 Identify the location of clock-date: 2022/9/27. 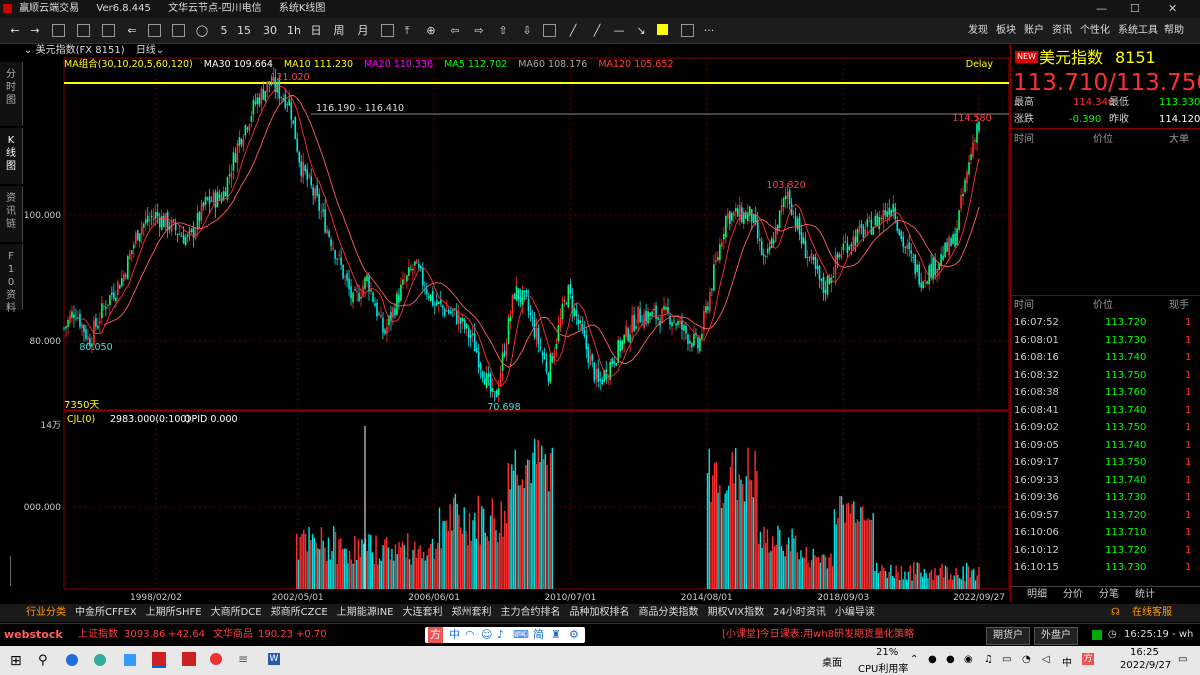
(1145, 665).